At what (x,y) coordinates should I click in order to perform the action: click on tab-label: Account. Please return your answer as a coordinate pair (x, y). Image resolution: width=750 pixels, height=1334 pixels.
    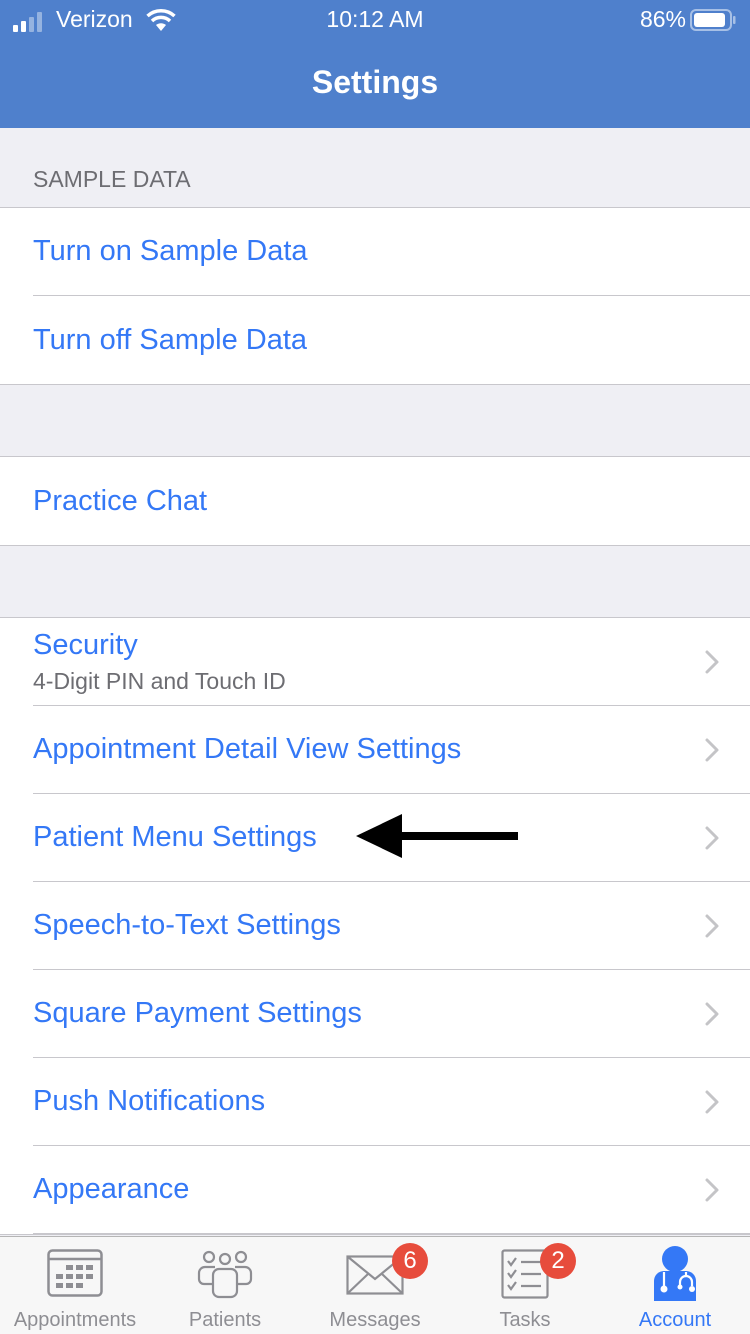
    Looking at the image, I should click on (675, 1320).